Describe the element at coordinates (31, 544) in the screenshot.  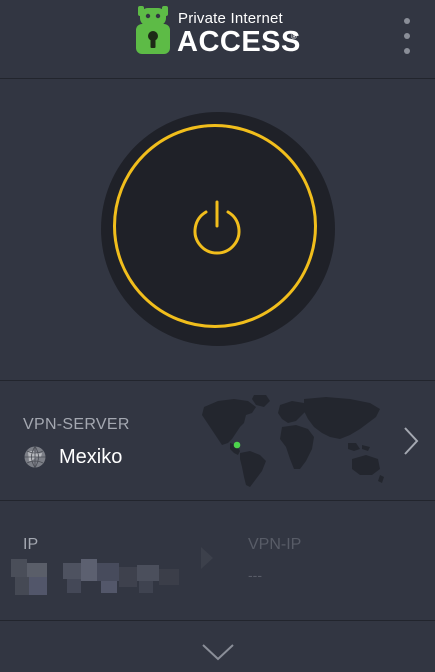
I see `ip-label: IP` at that location.